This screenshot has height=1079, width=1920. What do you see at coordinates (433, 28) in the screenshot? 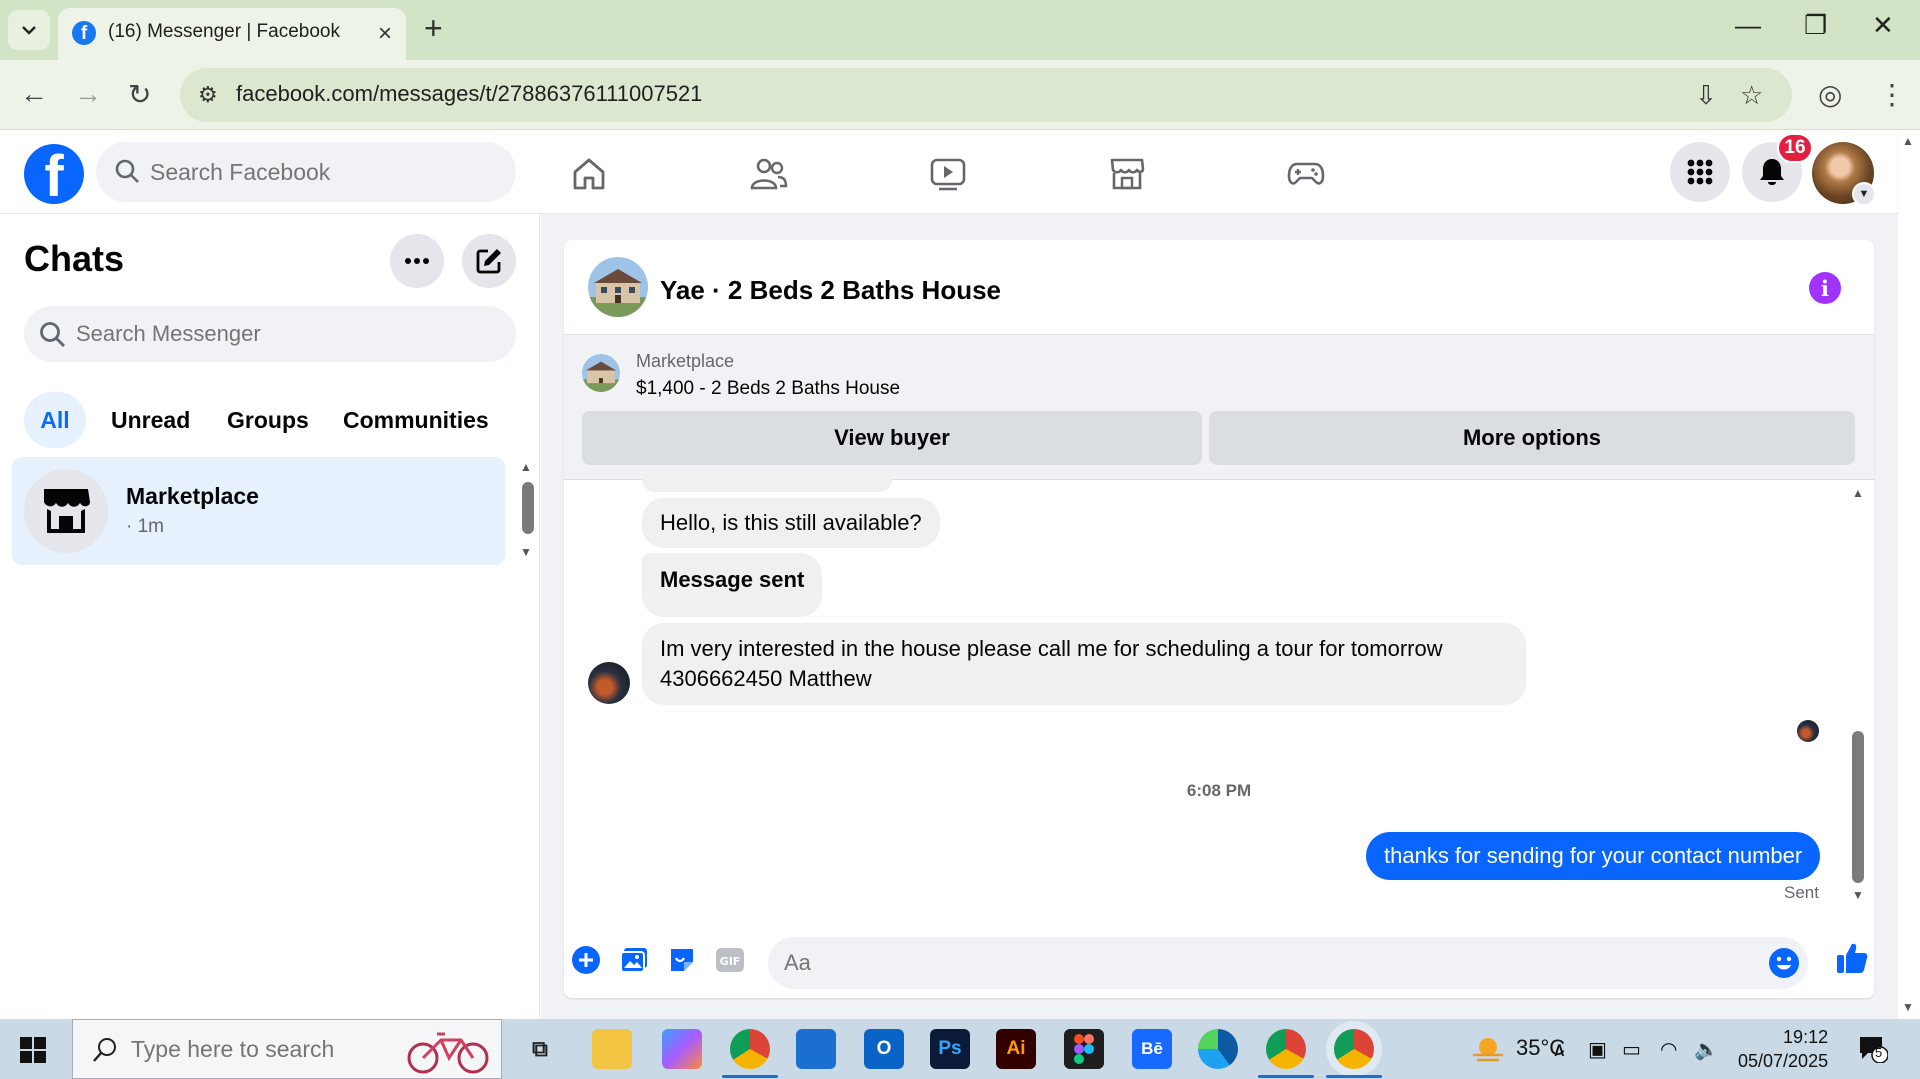
I see `new-tab-button: +` at bounding box center [433, 28].